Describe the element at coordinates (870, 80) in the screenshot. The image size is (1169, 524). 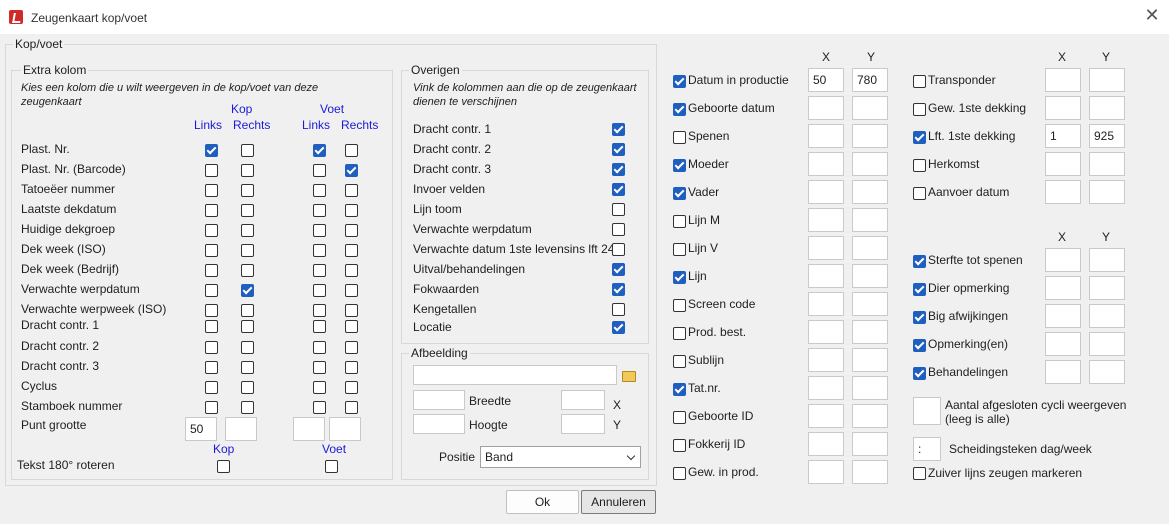
I see `position-y-input: 780` at that location.